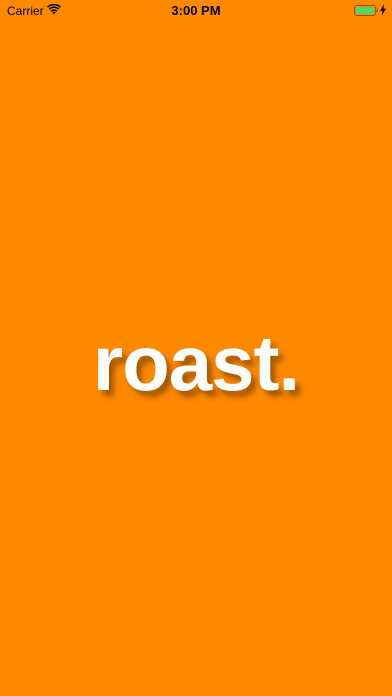 This screenshot has height=696, width=392. I want to click on status-bar: Carrier 3:00 PM, so click(196, 11).